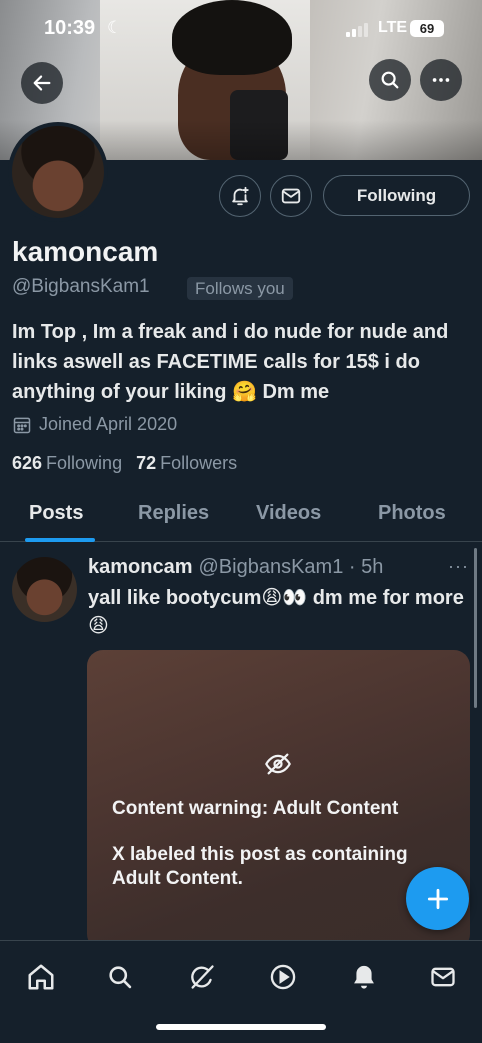 The width and height of the screenshot is (482, 1043). I want to click on status-time: 10:39, so click(70, 28).